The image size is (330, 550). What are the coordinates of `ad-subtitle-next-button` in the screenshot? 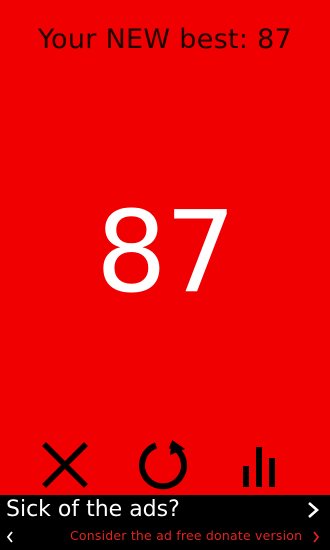 It's located at (316, 537).